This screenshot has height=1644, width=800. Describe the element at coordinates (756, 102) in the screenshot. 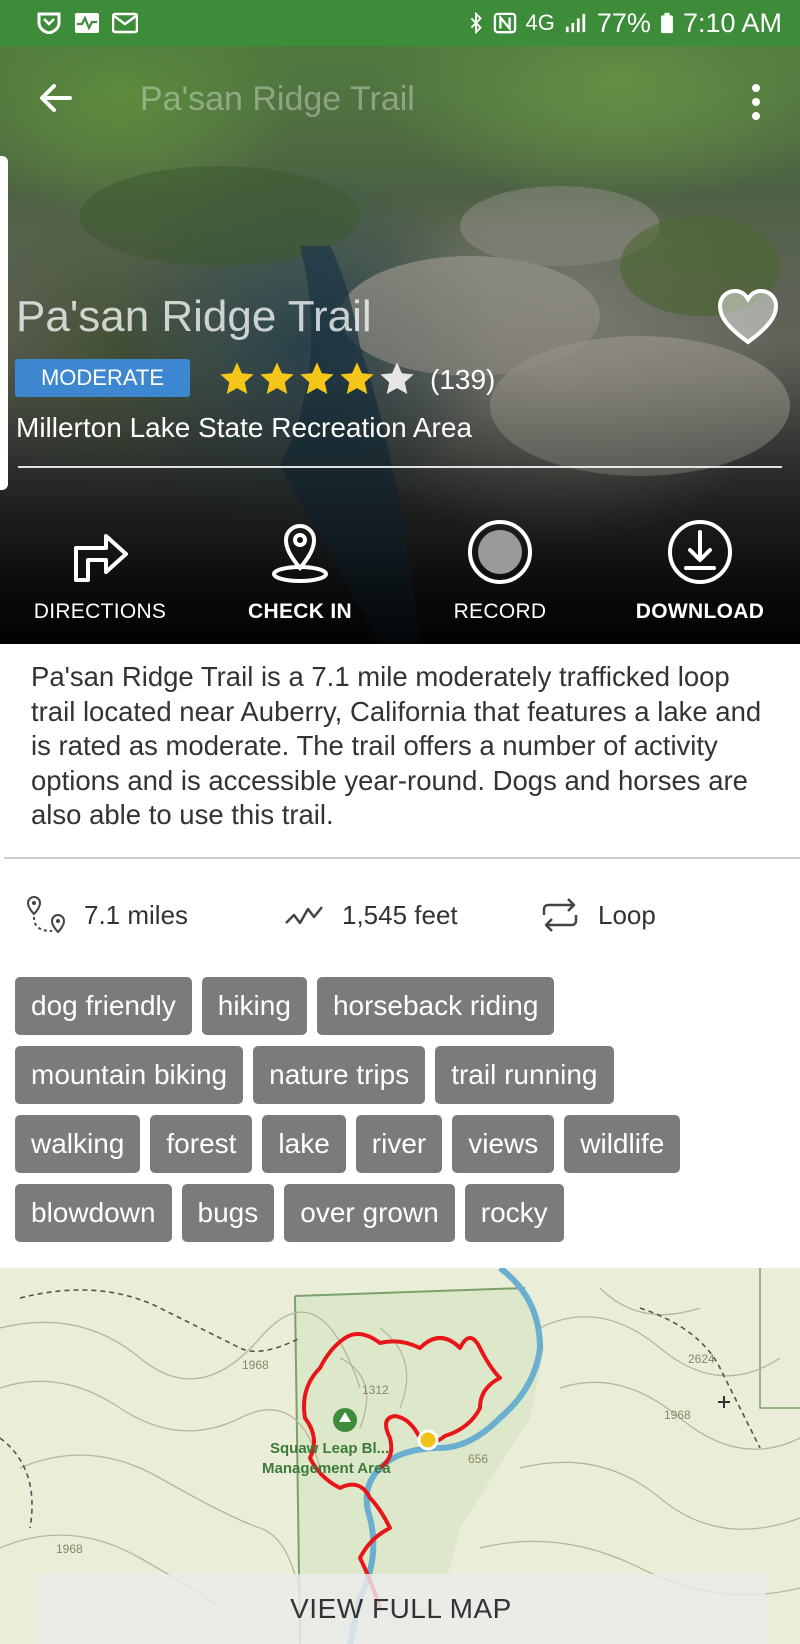

I see `more-vertical-icon` at that location.